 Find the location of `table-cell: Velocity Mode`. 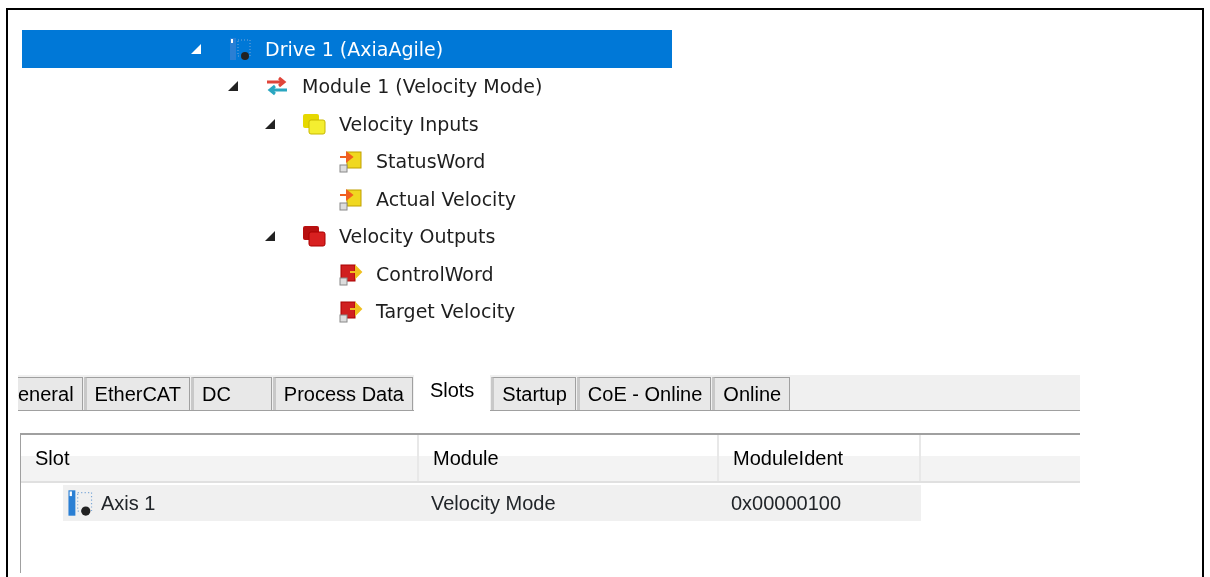

table-cell: Velocity Mode is located at coordinates (569, 503).